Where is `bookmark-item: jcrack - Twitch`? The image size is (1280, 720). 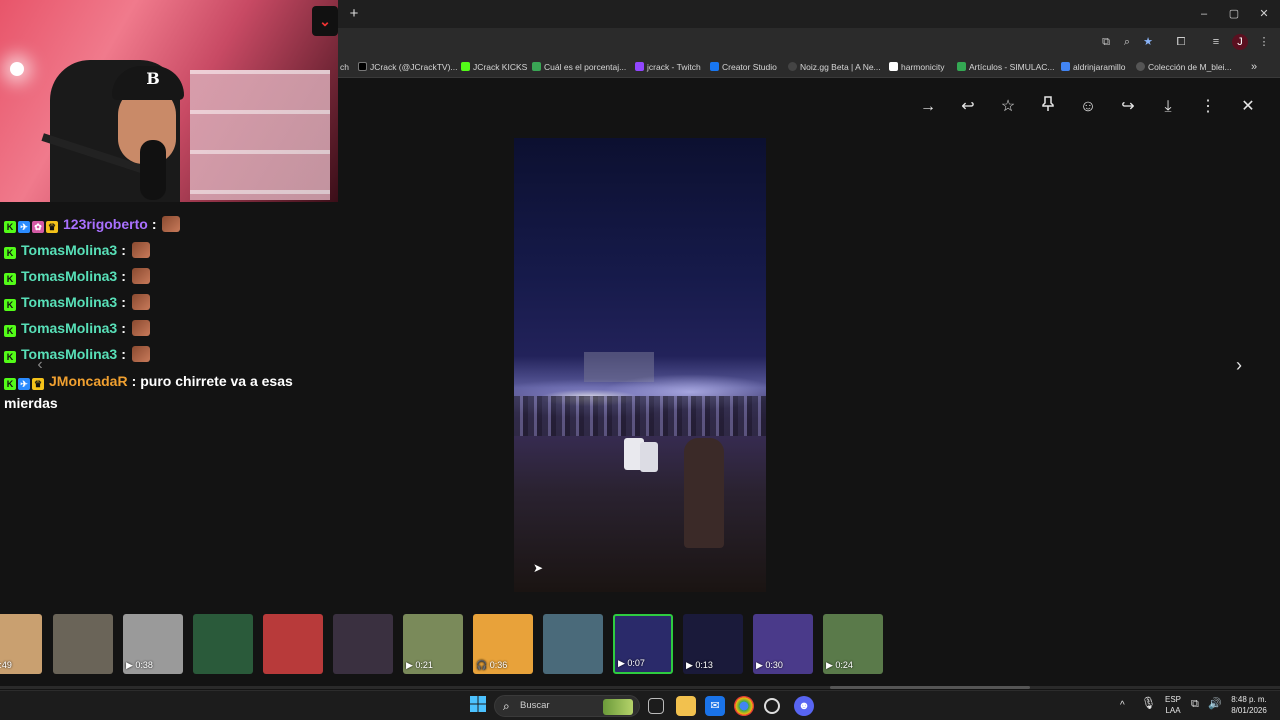 bookmark-item: jcrack - Twitch is located at coordinates (668, 67).